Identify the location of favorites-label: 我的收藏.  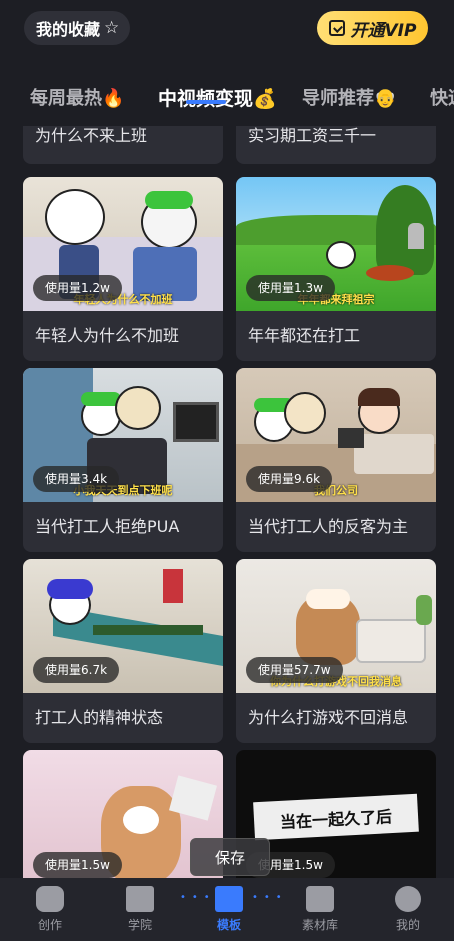
(68, 29).